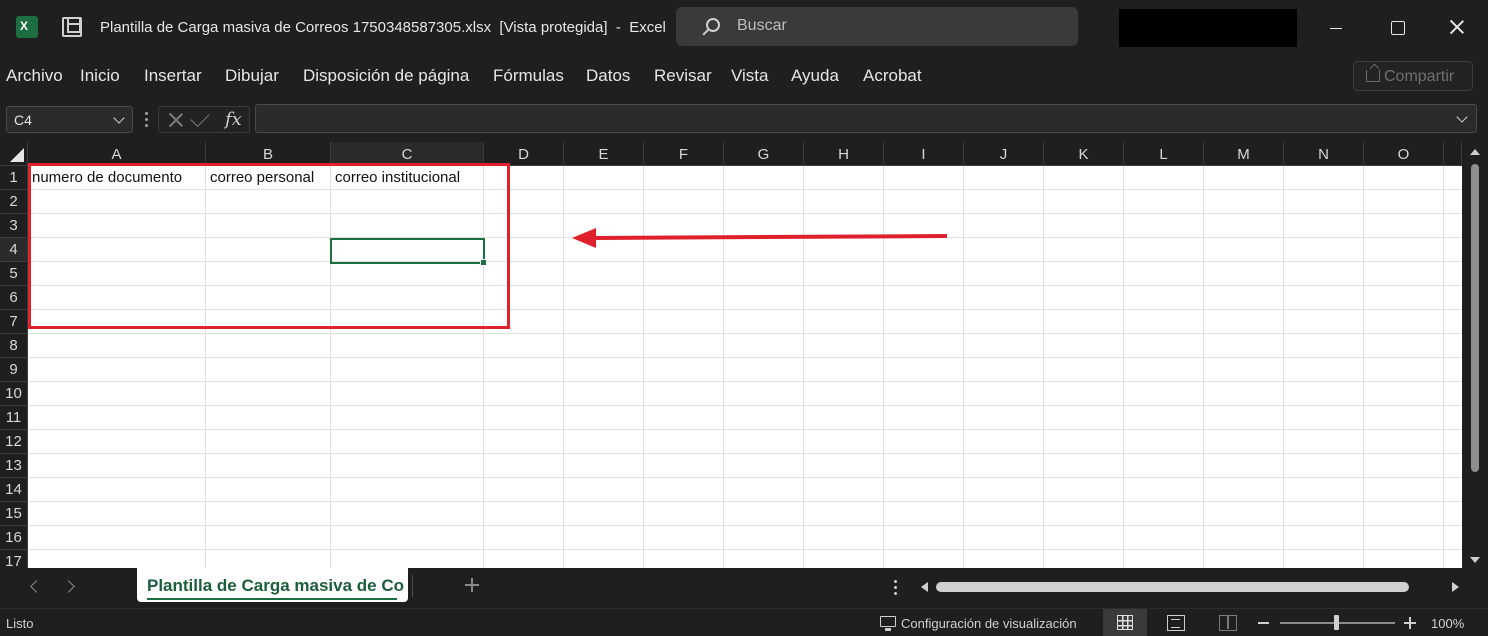  What do you see at coordinates (762, 25) in the screenshot?
I see `search-placeholder: Buscar` at bounding box center [762, 25].